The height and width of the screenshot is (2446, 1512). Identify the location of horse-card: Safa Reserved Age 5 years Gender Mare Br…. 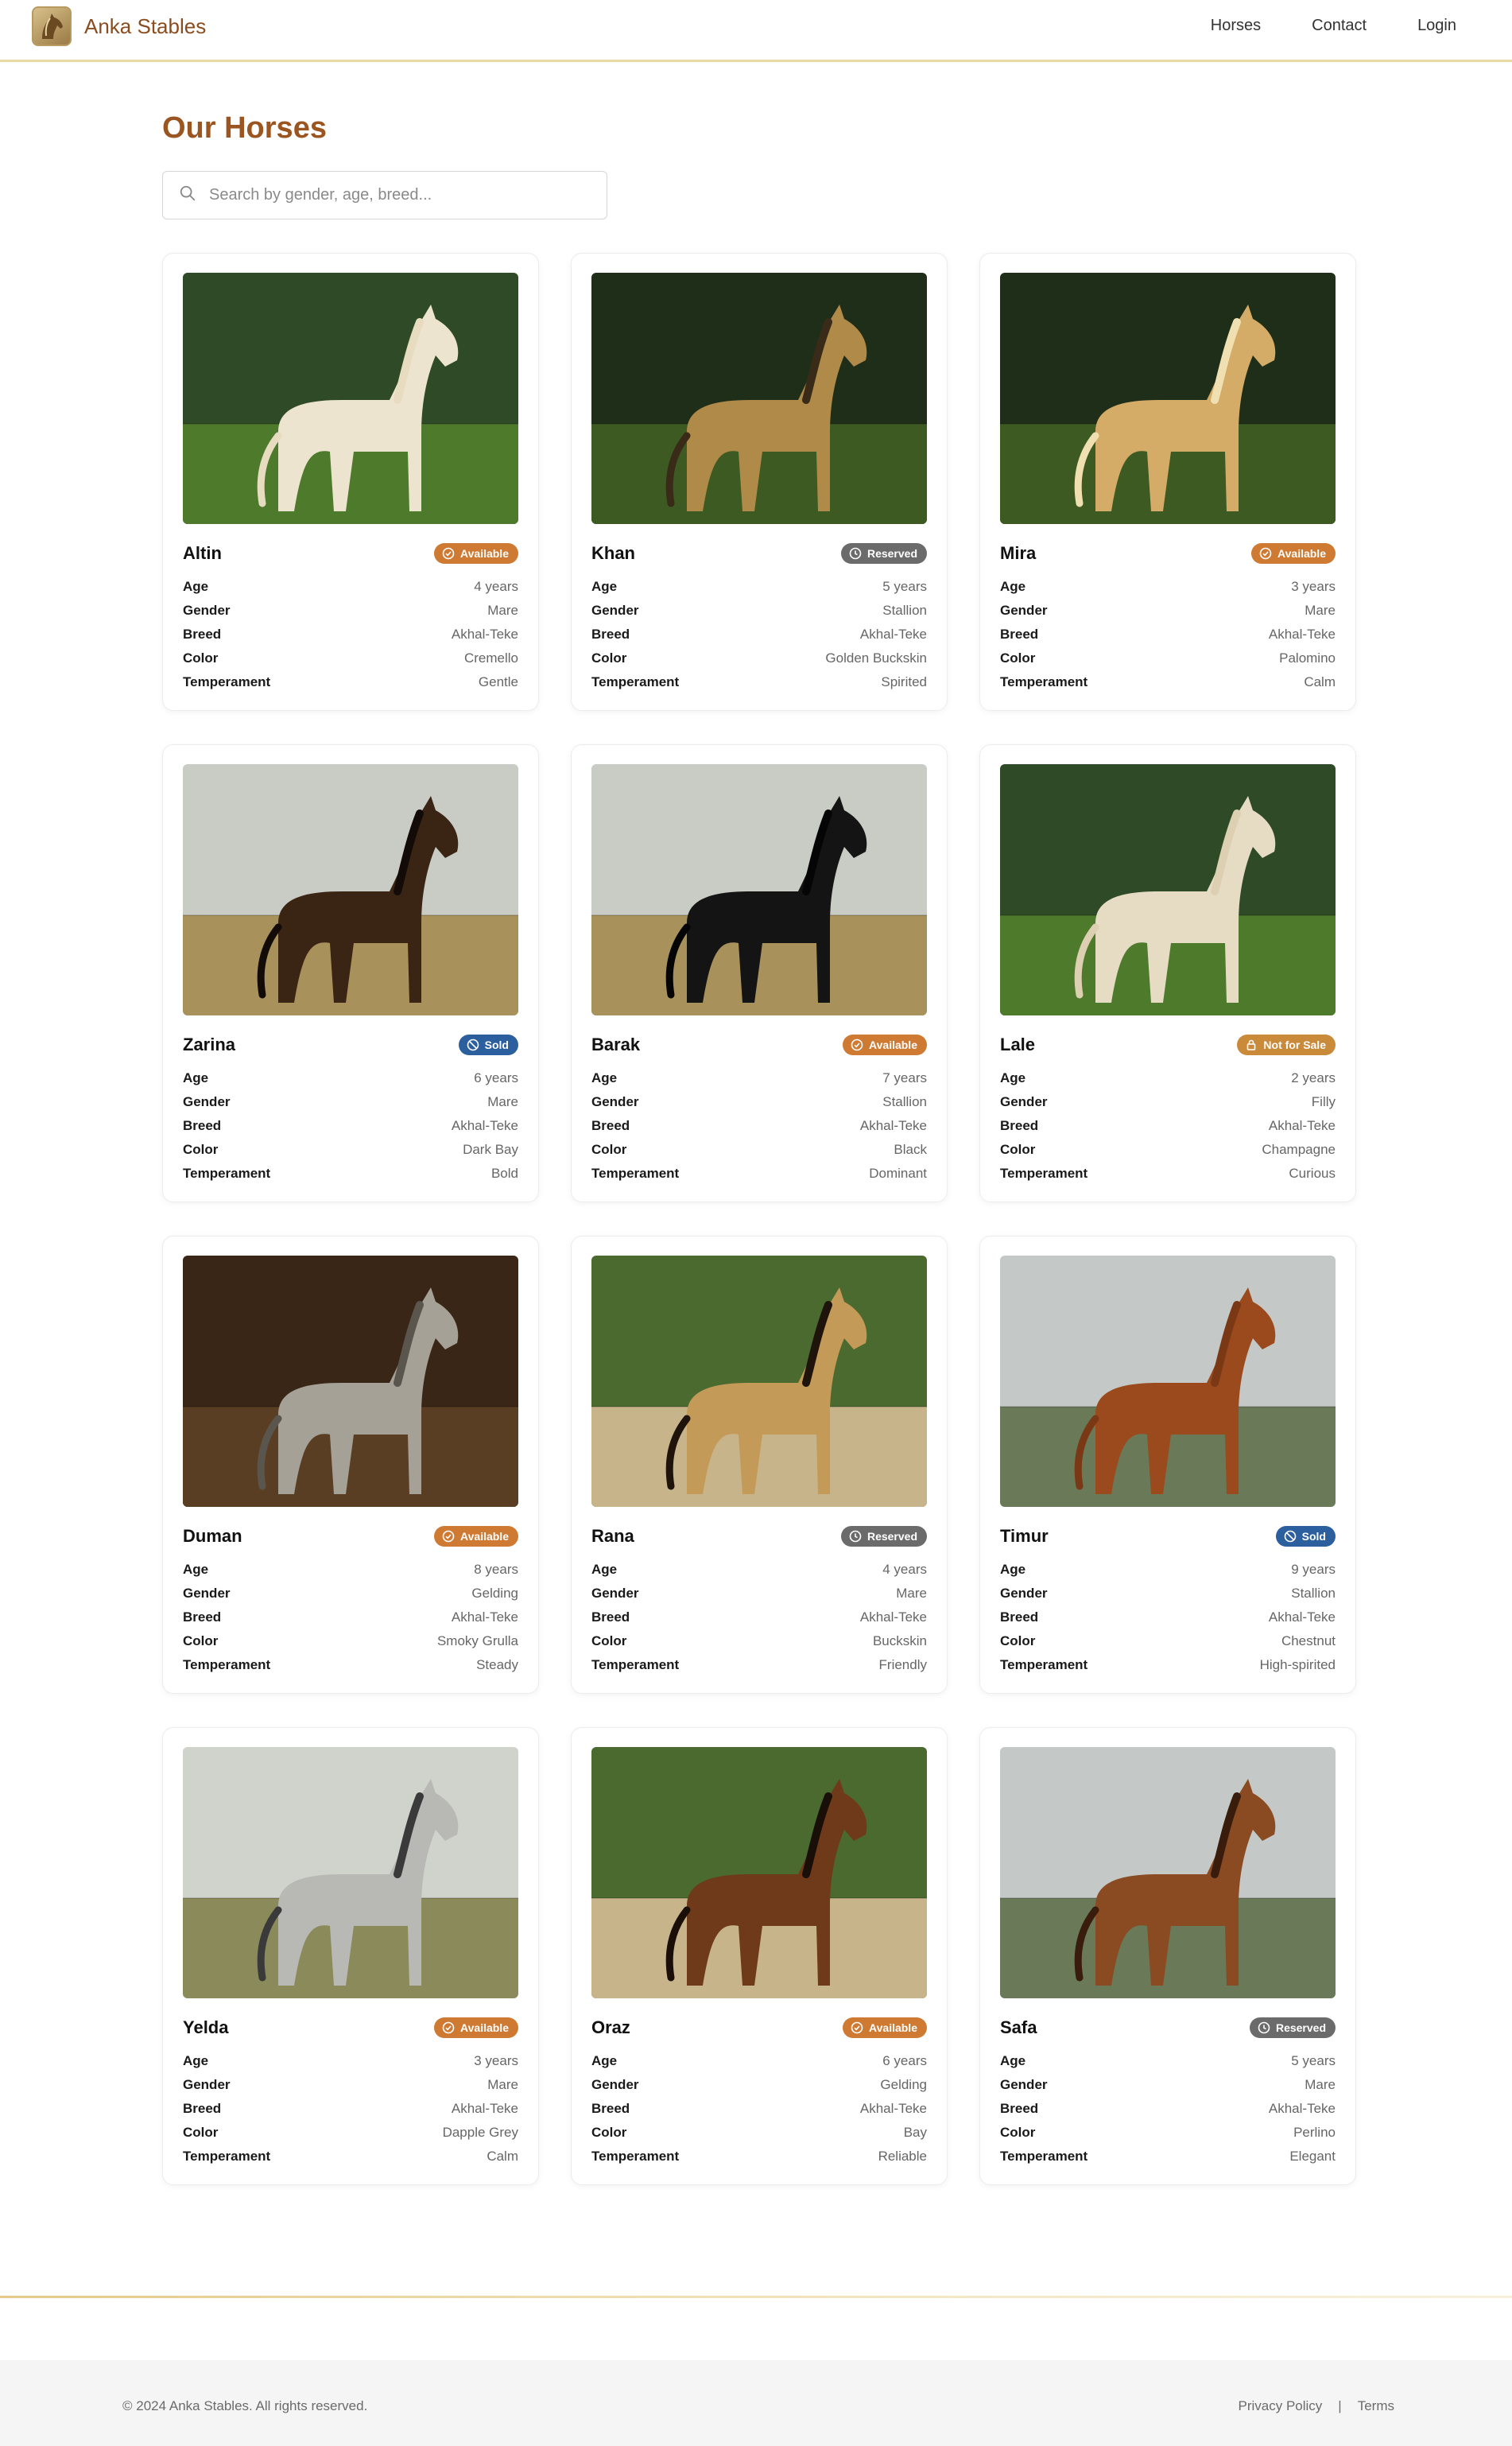
(1167, 1956).